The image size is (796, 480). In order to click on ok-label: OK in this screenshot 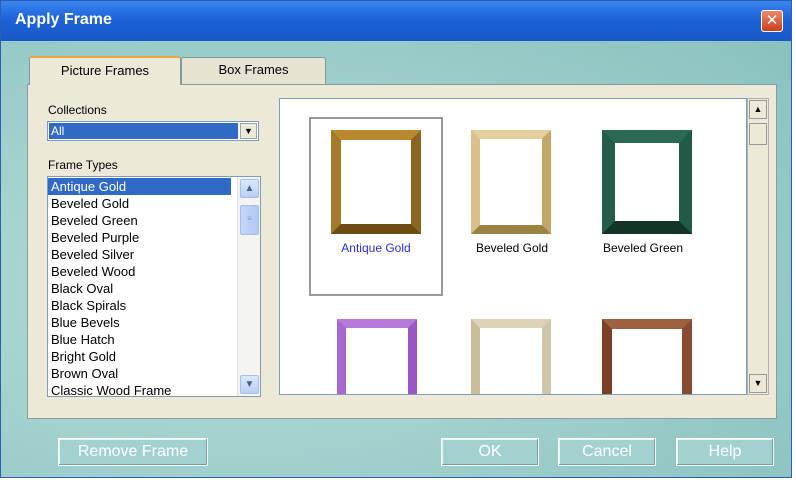, I will do `click(490, 451)`.